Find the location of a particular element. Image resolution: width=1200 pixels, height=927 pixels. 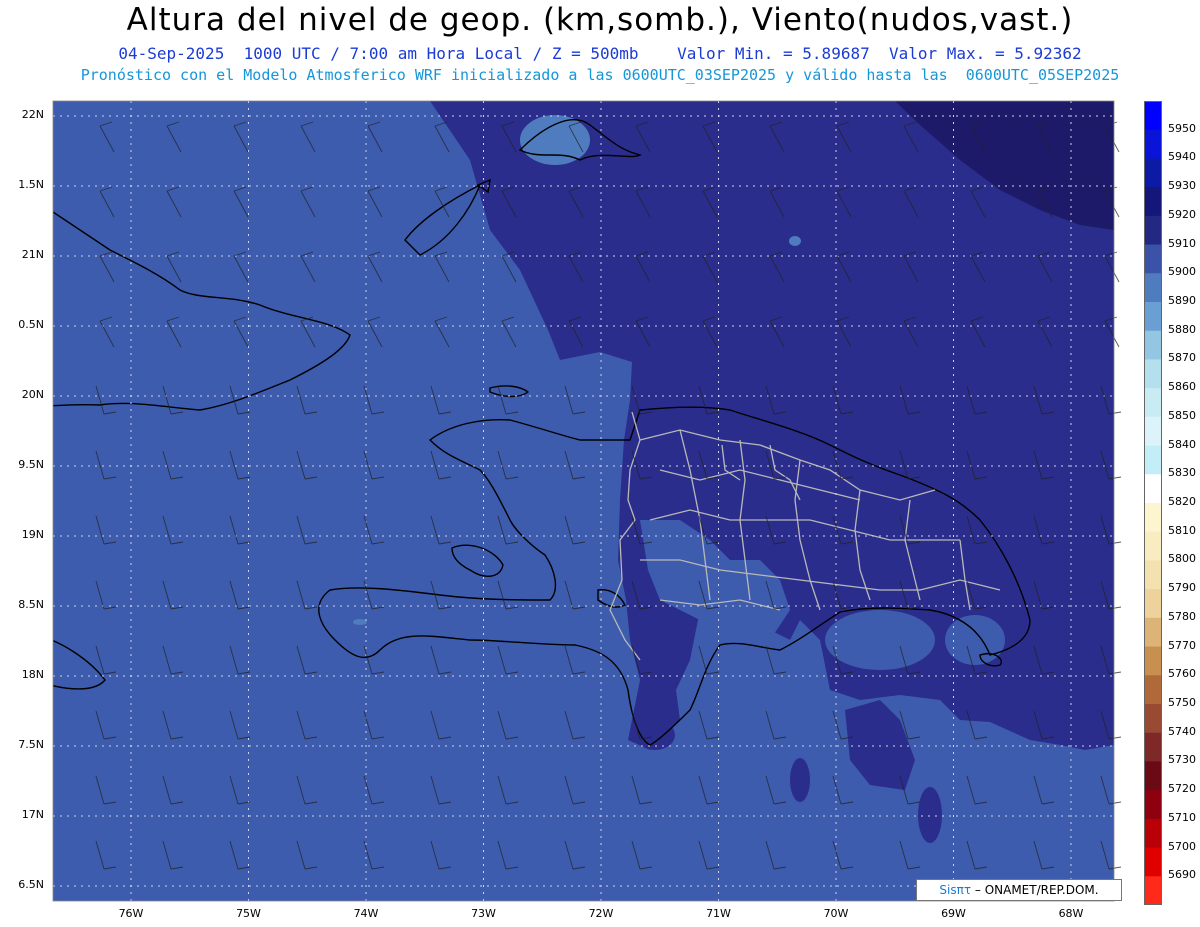

lon-tick-label: 74W is located at coordinates (366, 913).